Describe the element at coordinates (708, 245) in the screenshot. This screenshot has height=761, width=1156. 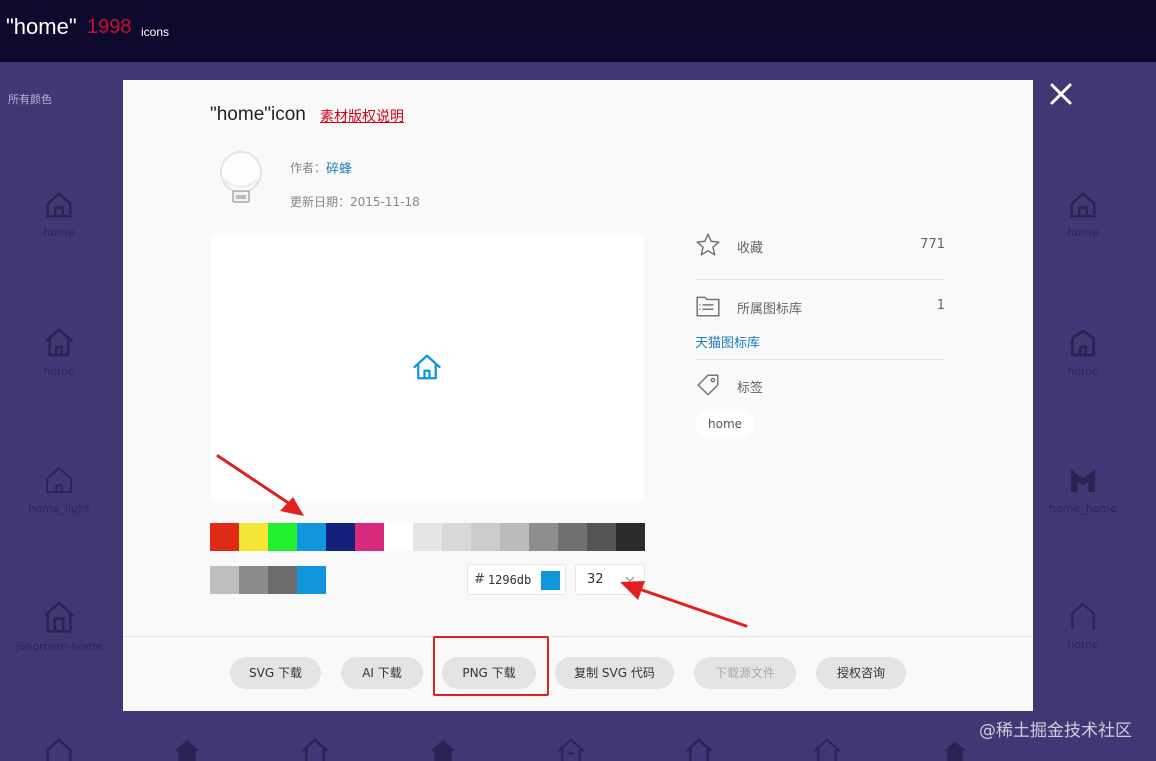
I see `star-icon` at that location.